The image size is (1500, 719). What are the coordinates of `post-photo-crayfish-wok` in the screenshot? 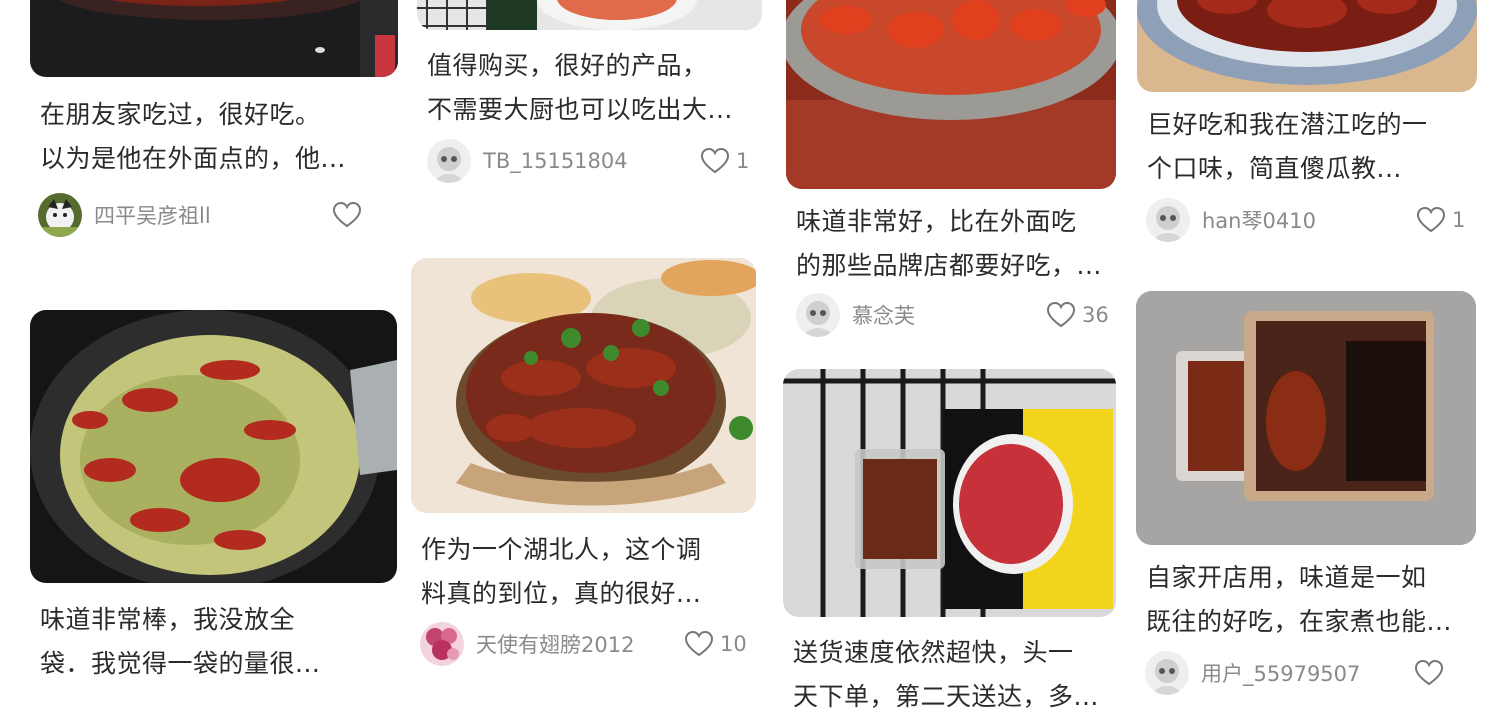 It's located at (213, 446).